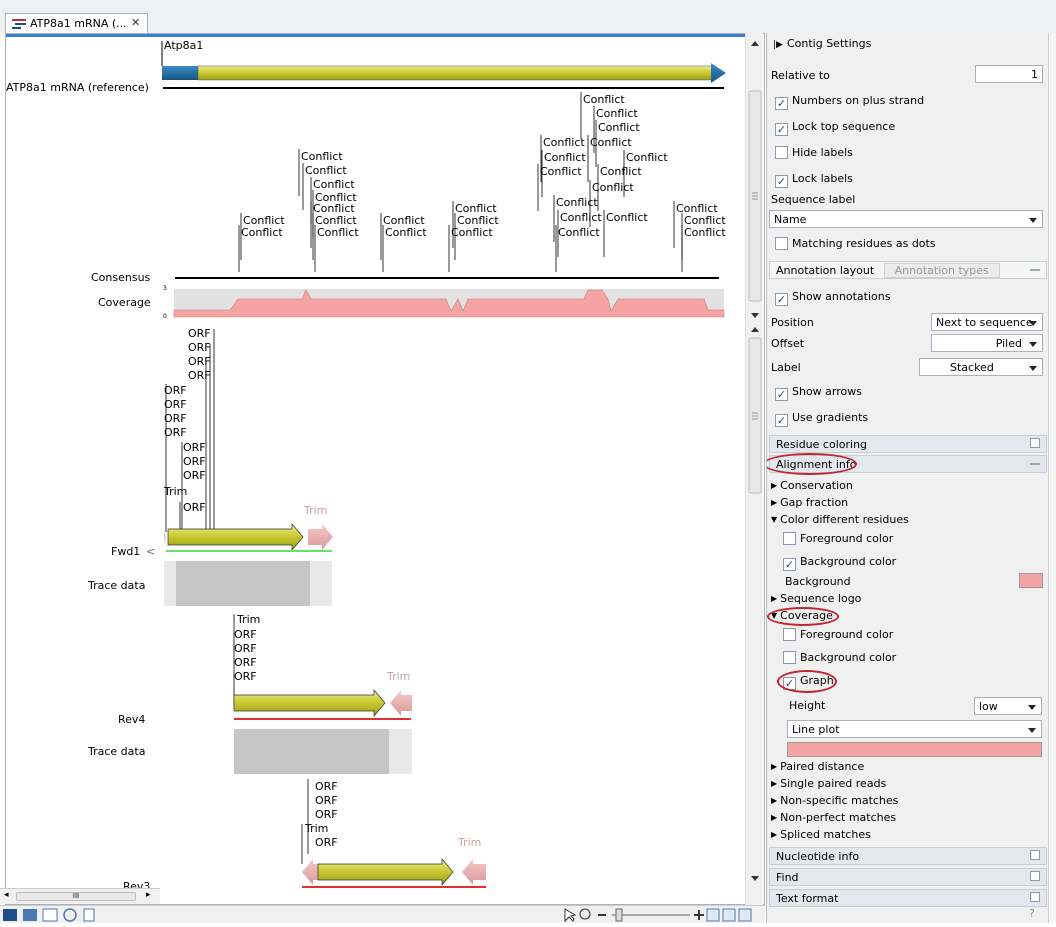 This screenshot has width=1056, height=927. What do you see at coordinates (311, 751) in the screenshot?
I see `rev4-trace-data` at bounding box center [311, 751].